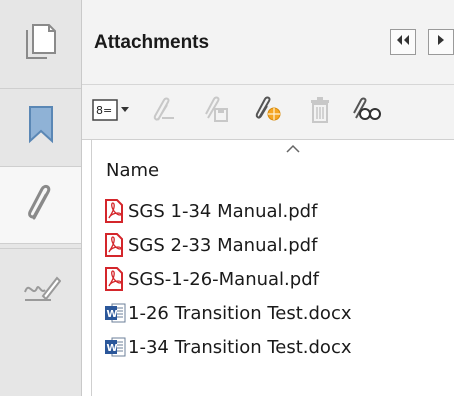 This screenshot has height=396, width=454. I want to click on file-name: SGS 1-34 Manual.pdf, so click(223, 211).